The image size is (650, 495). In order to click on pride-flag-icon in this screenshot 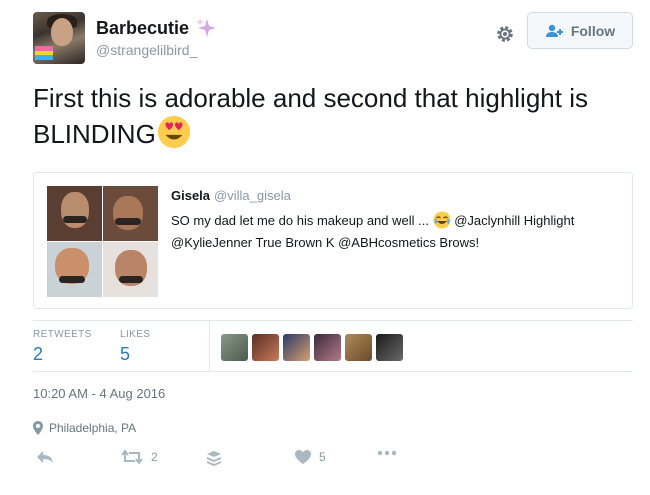, I will do `click(44, 53)`.